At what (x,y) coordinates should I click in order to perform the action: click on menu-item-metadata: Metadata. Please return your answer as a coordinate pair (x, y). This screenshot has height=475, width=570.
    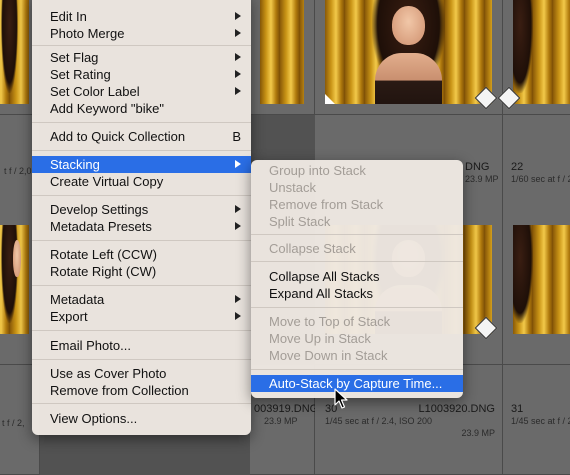
    Looking at the image, I should click on (141, 299).